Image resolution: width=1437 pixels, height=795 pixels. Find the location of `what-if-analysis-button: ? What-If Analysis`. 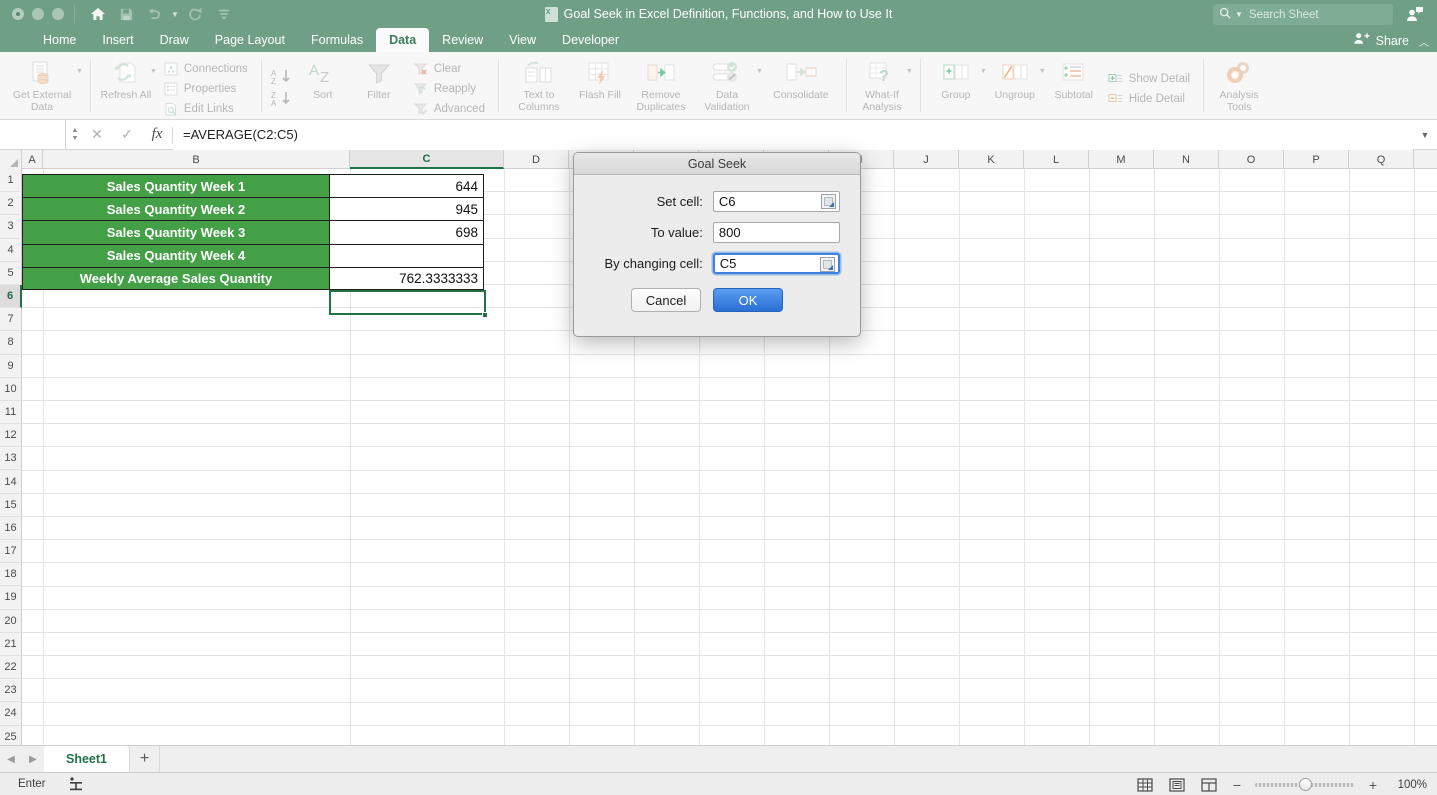

what-if-analysis-button: ? What-If Analysis is located at coordinates (882, 82).